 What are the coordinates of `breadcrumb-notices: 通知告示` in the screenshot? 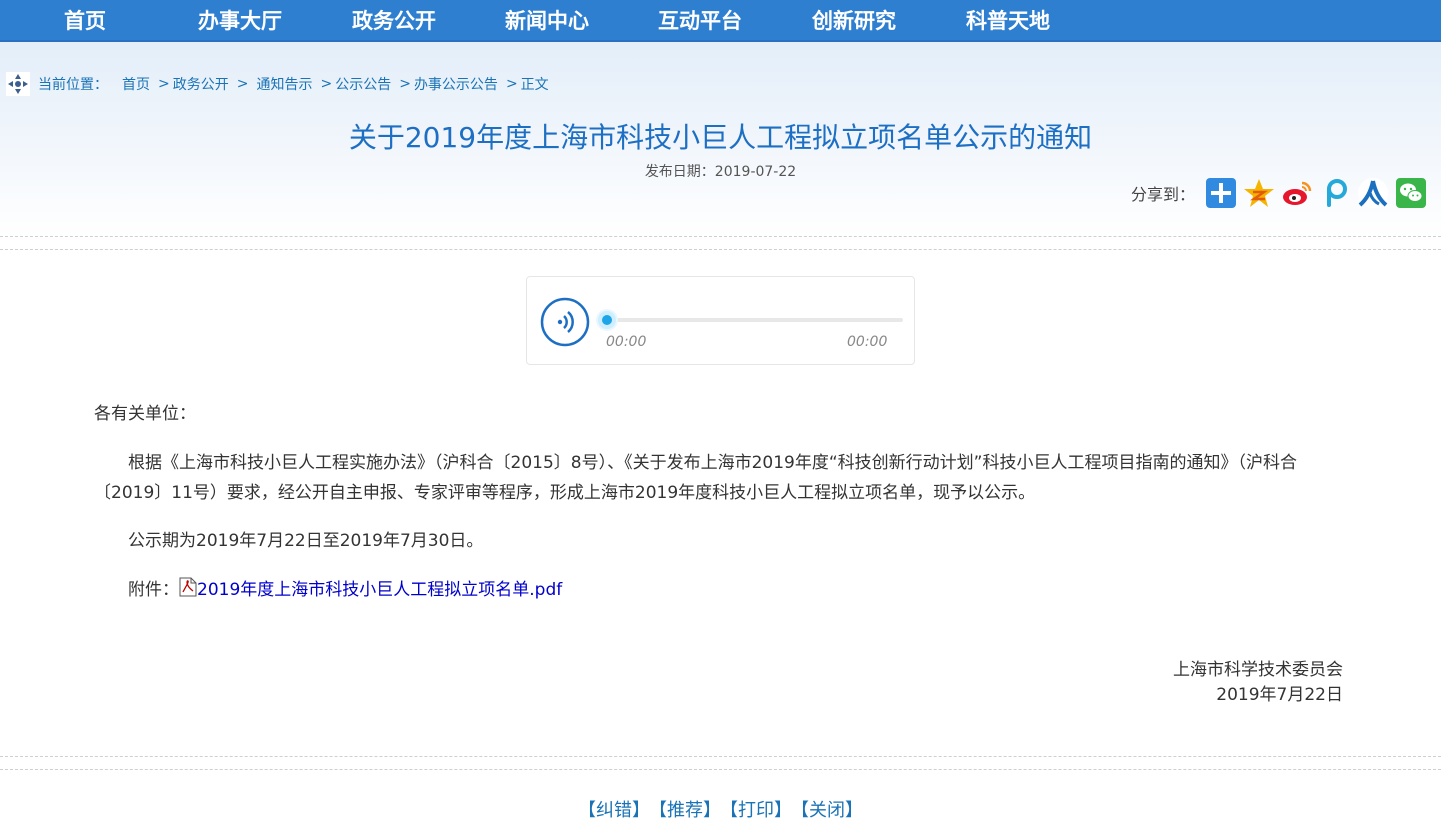 It's located at (284, 84).